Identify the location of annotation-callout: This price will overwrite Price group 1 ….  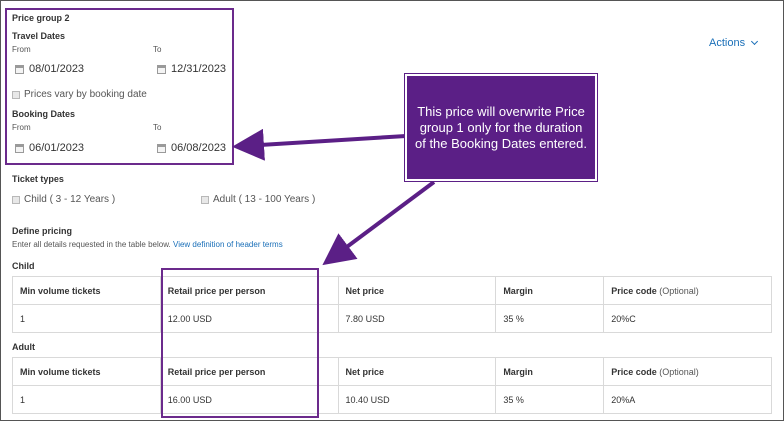
(501, 127).